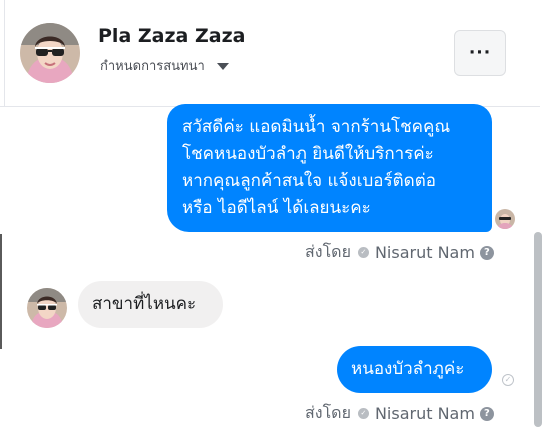 The width and height of the screenshot is (544, 427). Describe the element at coordinates (309, 181) in the screenshot. I see `message-line: หากคุณลูกค้าสนใจ แจ้งเบอร์ติดต่อ` at that location.